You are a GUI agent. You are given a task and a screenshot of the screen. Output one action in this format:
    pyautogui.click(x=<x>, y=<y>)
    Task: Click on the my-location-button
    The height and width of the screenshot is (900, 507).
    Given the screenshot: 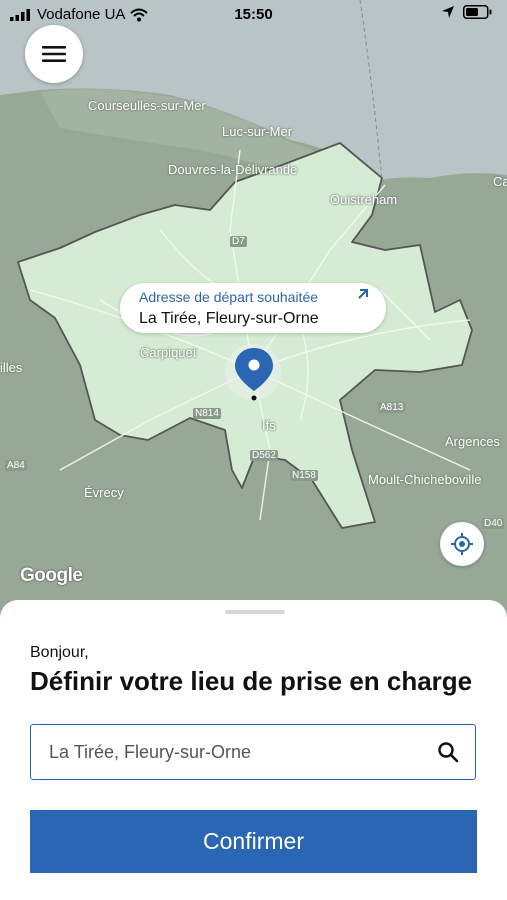 What is the action you would take?
    pyautogui.click(x=462, y=544)
    